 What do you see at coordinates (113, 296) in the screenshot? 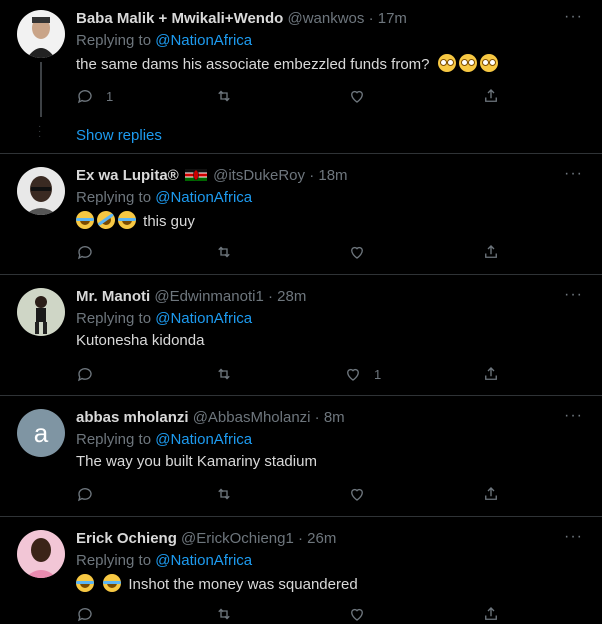
I see `display-name: Mr. Manoti` at bounding box center [113, 296].